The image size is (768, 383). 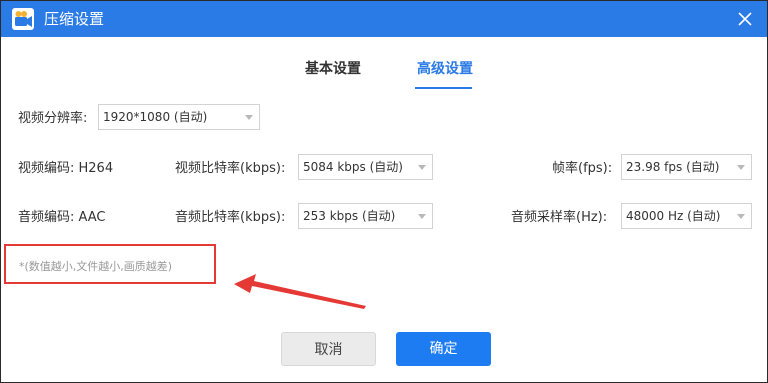 I want to click on audio-bitrate-label: 音频比特率(kbps):, so click(x=230, y=217).